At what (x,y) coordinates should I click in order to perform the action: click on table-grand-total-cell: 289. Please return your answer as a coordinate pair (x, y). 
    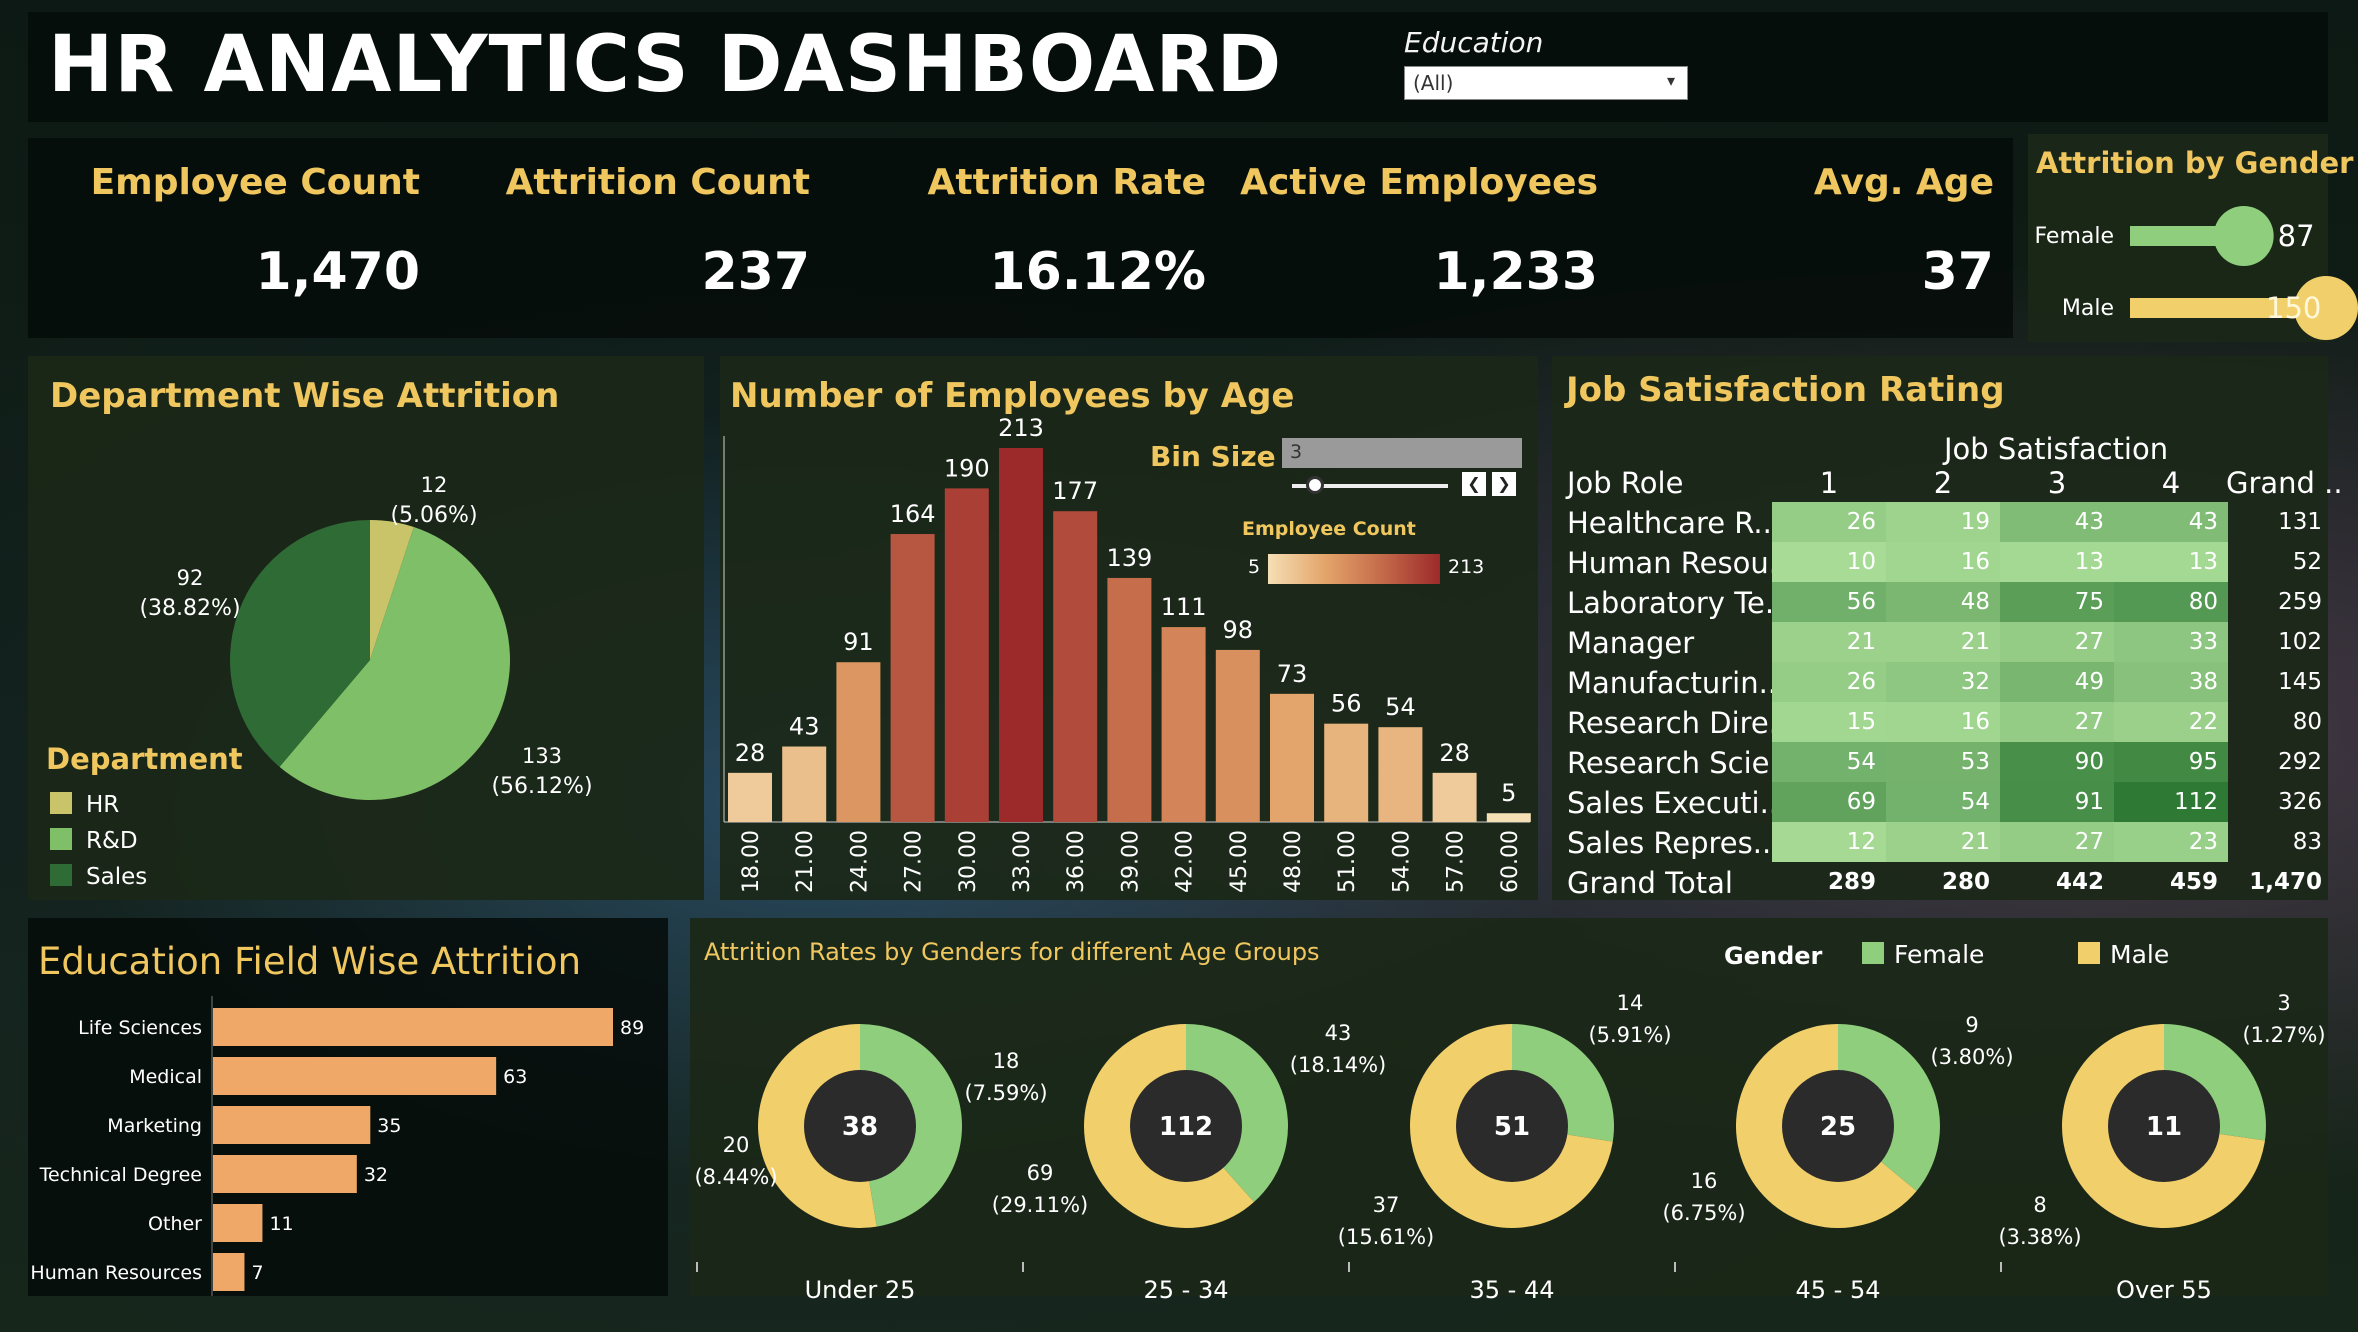
    Looking at the image, I should click on (1851, 882).